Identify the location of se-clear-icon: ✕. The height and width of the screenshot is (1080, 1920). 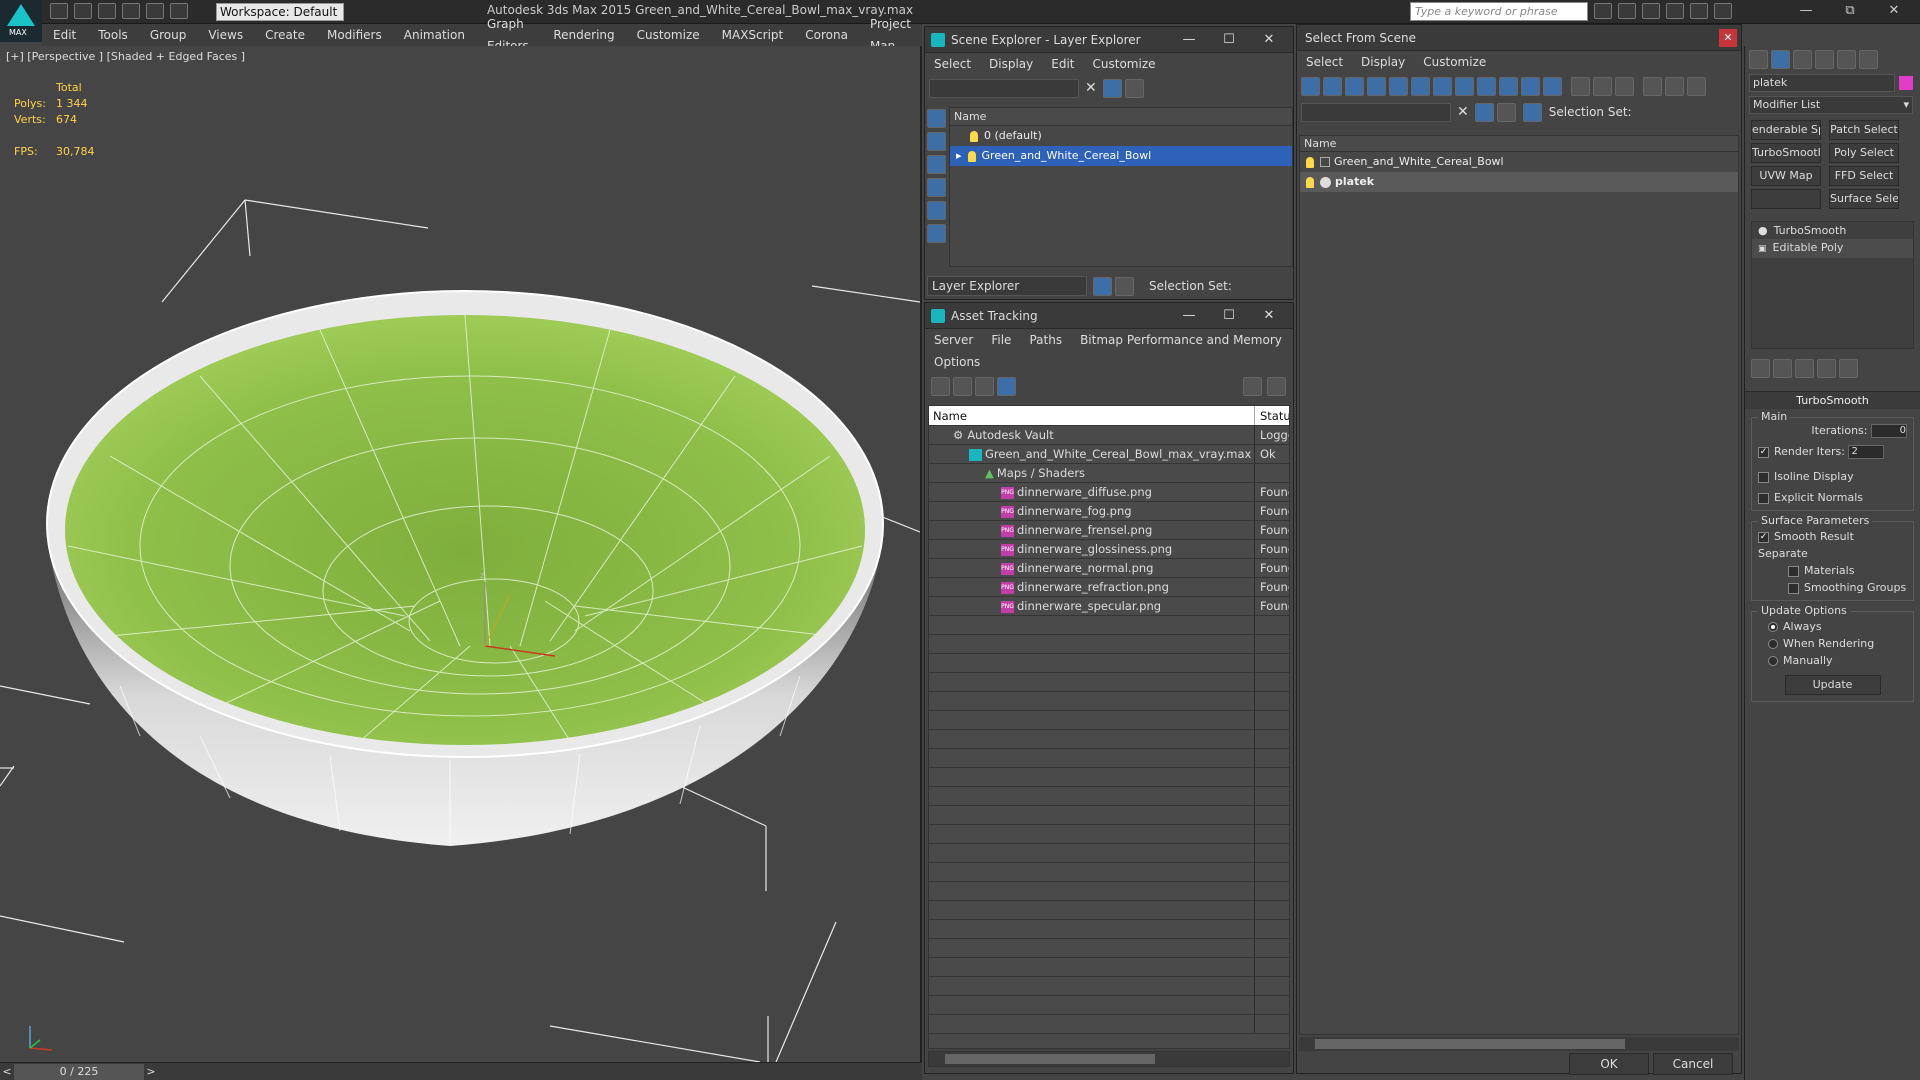
(1091, 88).